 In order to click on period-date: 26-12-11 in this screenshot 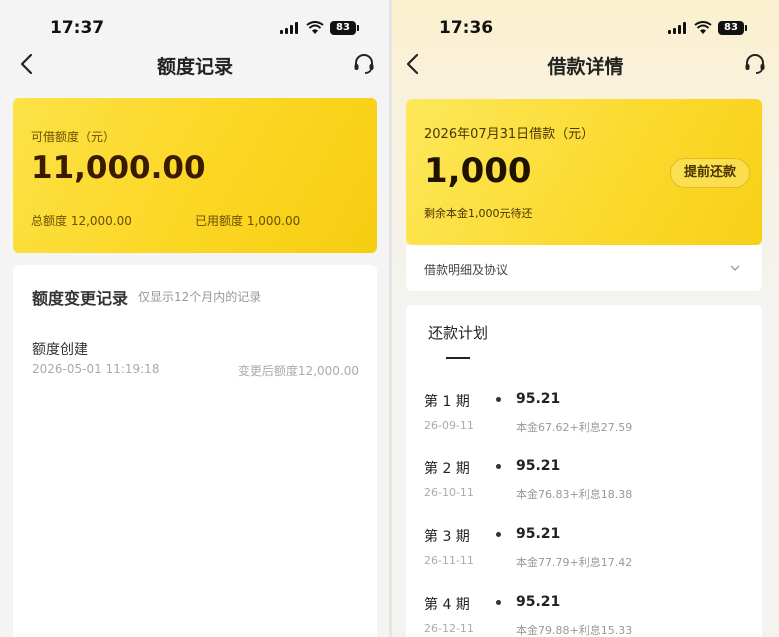, I will do `click(449, 628)`.